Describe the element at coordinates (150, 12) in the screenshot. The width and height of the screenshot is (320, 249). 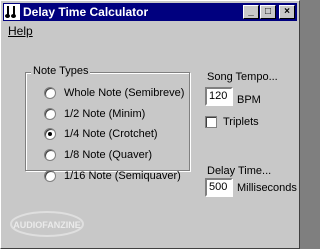
I see `title-bar: Delay Time Calculator _ □ ×` at that location.